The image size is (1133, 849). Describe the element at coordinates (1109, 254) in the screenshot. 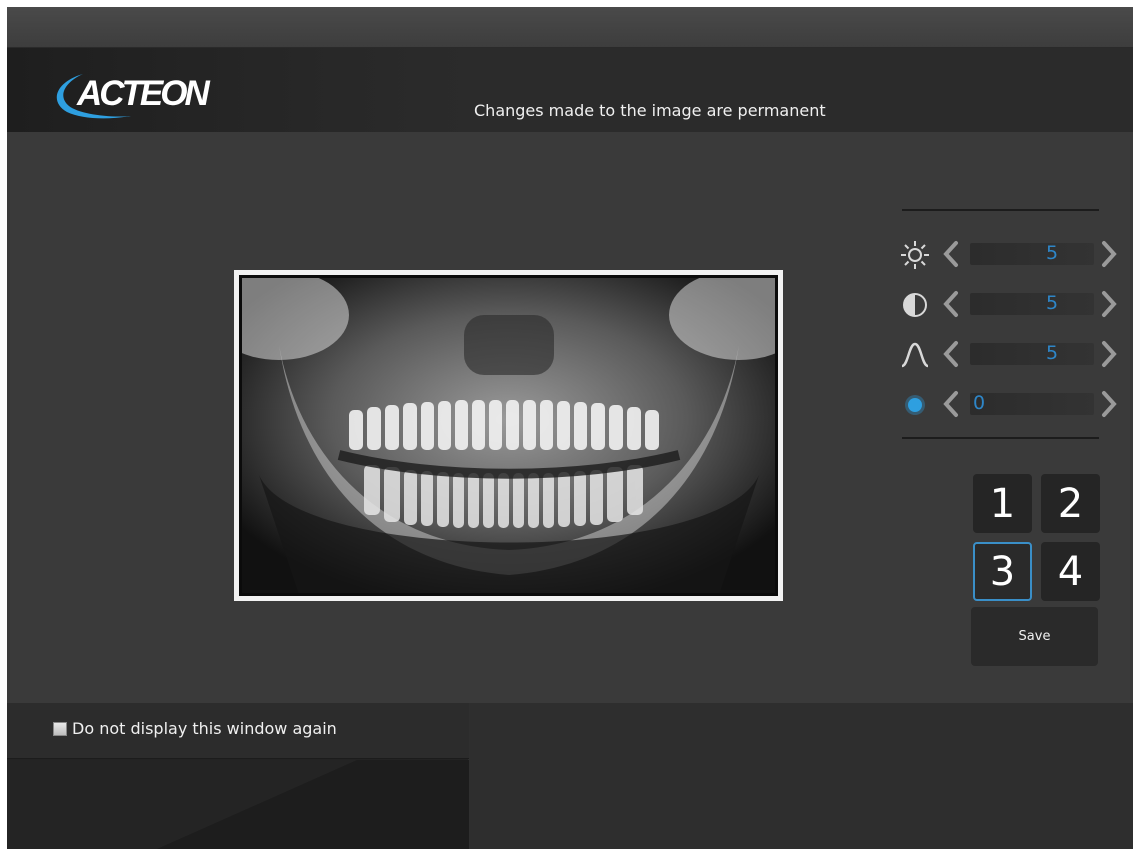

I see `brightness-increase-chevron-right-icon` at that location.